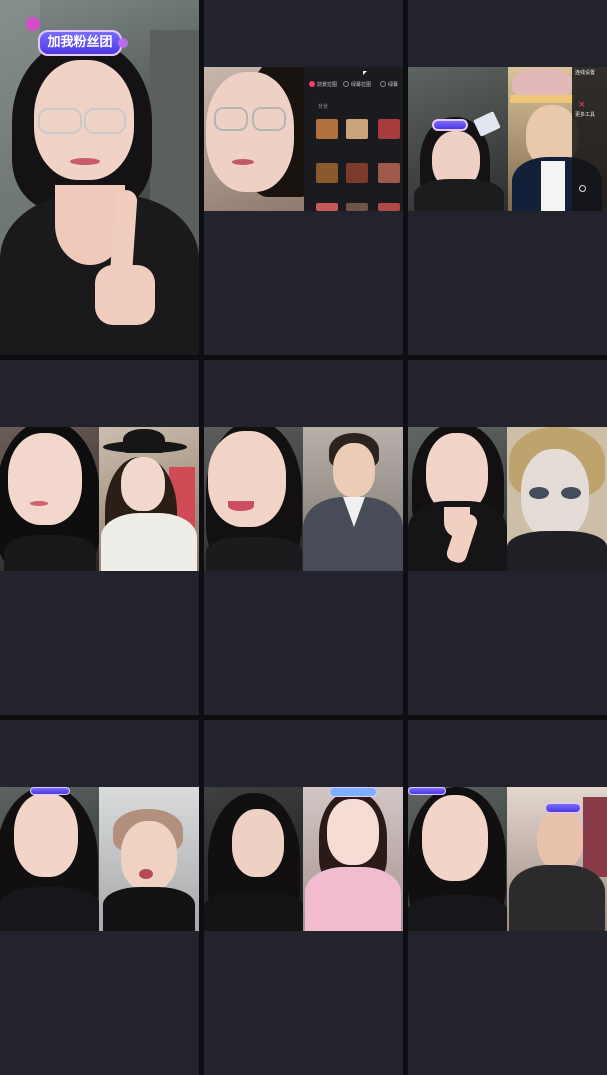 Image resolution: width=607 pixels, height=1075 pixels. Describe the element at coordinates (323, 107) in the screenshot. I see `effects-section-label: 背景` at that location.